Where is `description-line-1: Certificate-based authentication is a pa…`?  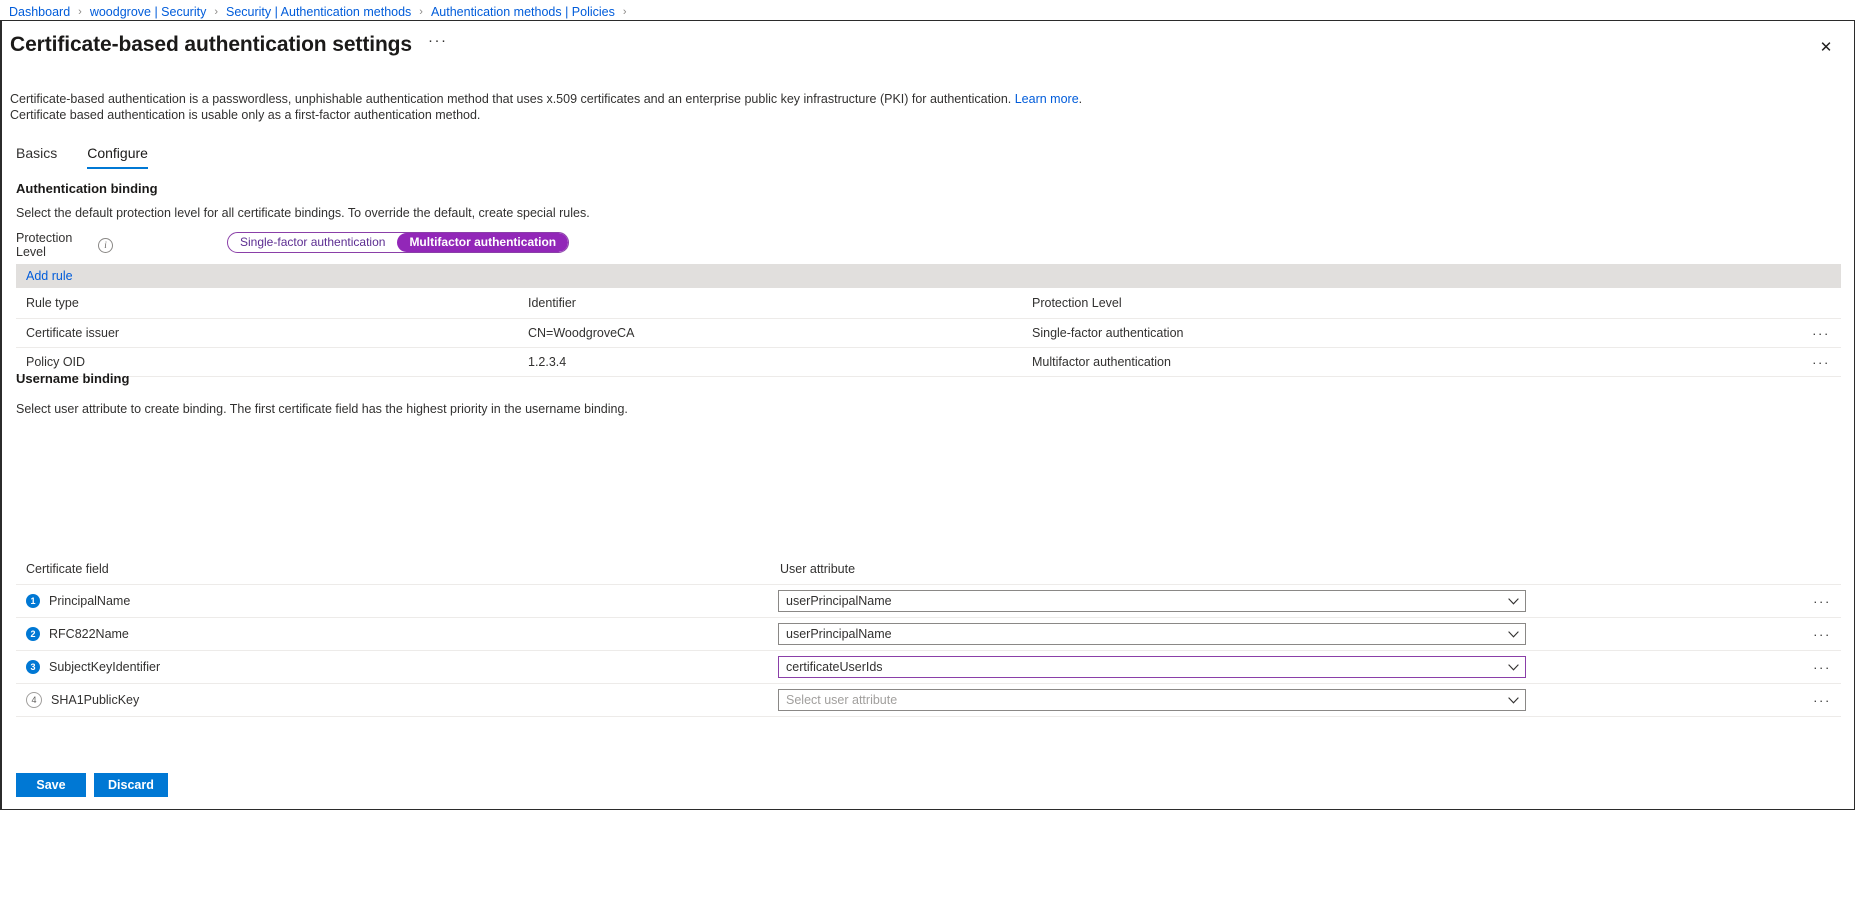 description-line-1: Certificate-based authentication is a pa… is located at coordinates (546, 99).